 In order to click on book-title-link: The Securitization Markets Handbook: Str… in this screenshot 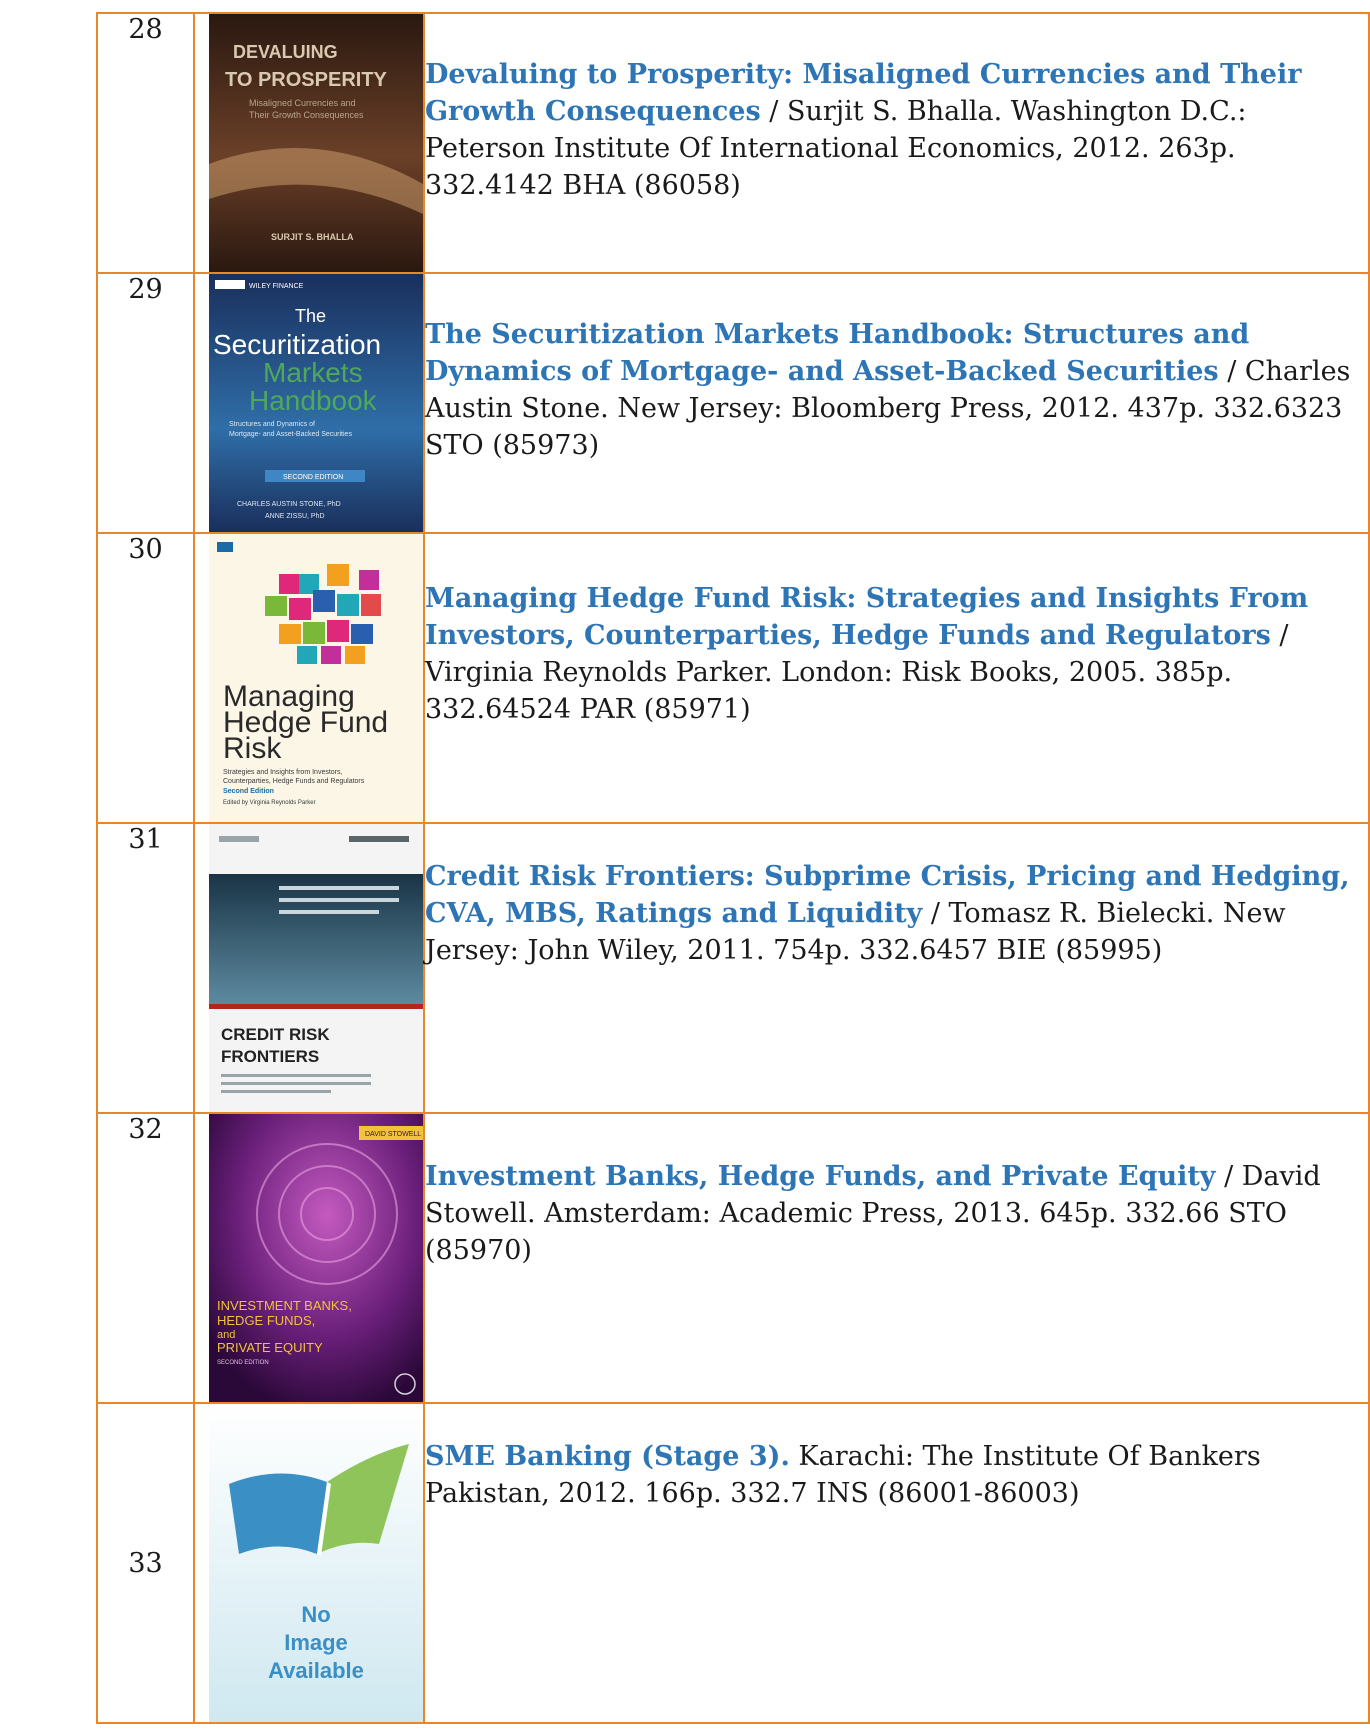, I will do `click(837, 353)`.